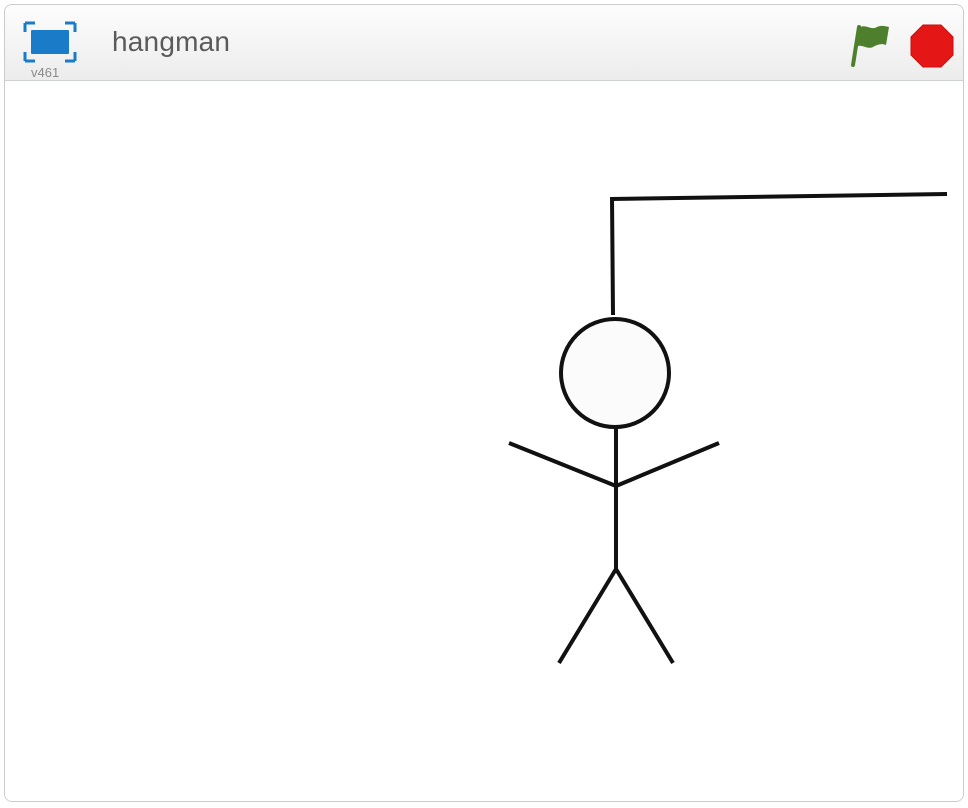 This screenshot has width=968, height=808. Describe the element at coordinates (615, 373) in the screenshot. I see `hangman-head` at that location.